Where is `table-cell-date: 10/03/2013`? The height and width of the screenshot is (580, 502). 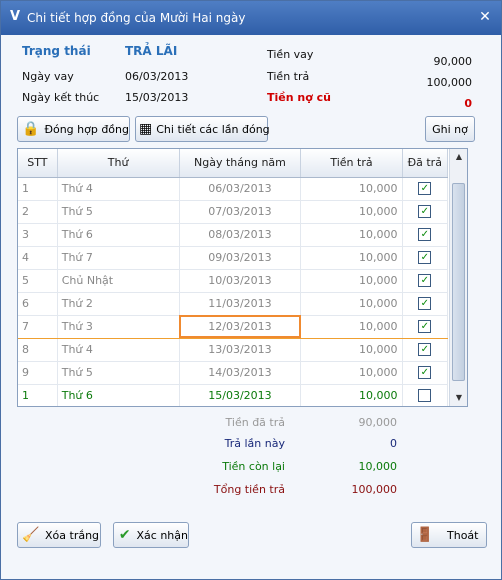 table-cell-date: 10/03/2013 is located at coordinates (240, 281).